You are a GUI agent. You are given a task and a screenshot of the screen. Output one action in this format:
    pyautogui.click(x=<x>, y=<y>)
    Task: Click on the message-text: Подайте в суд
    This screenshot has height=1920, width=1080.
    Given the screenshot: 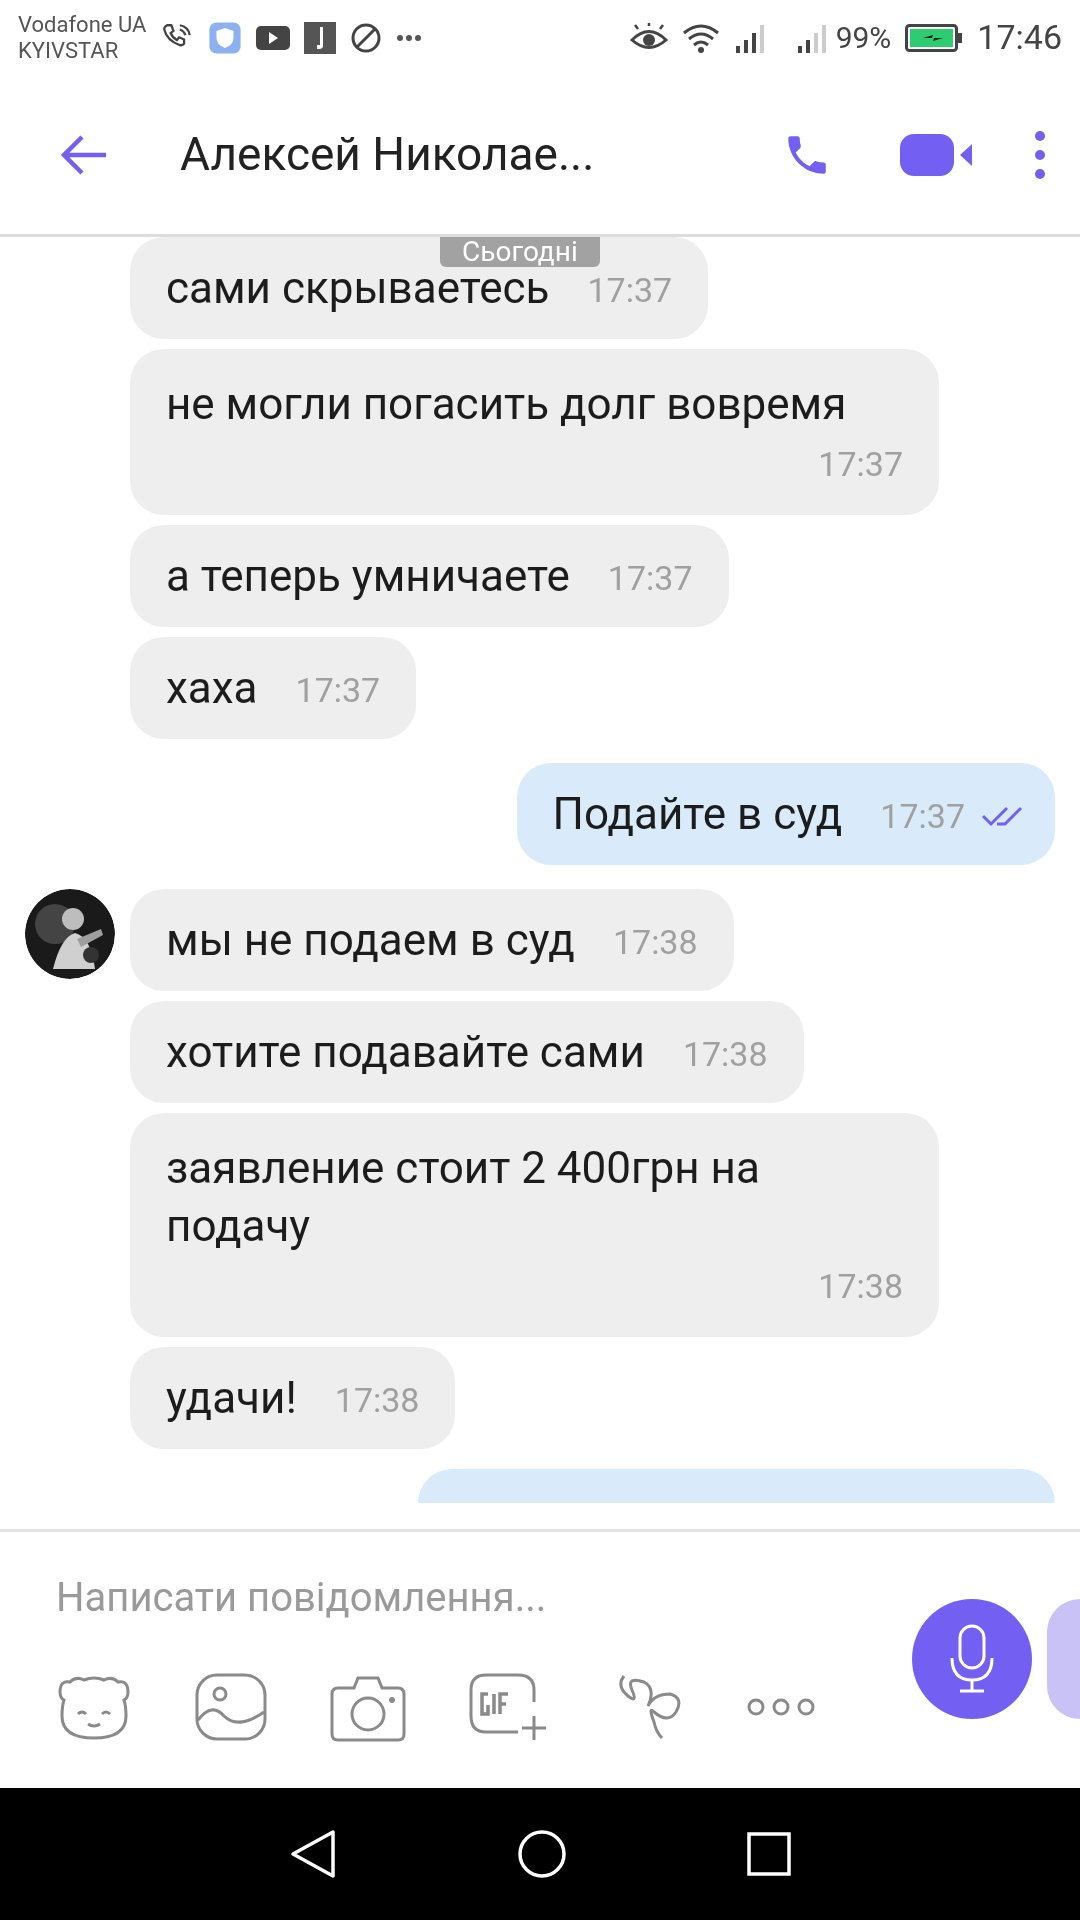 What is the action you would take?
    pyautogui.click(x=697, y=814)
    